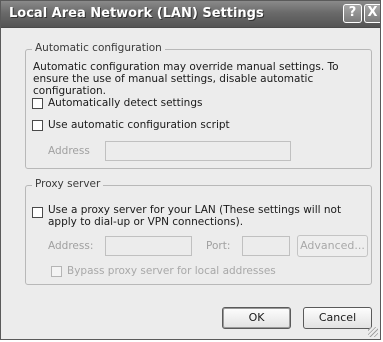 The image size is (383, 342). What do you see at coordinates (256, 318) in the screenshot?
I see `ok-button: OK` at bounding box center [256, 318].